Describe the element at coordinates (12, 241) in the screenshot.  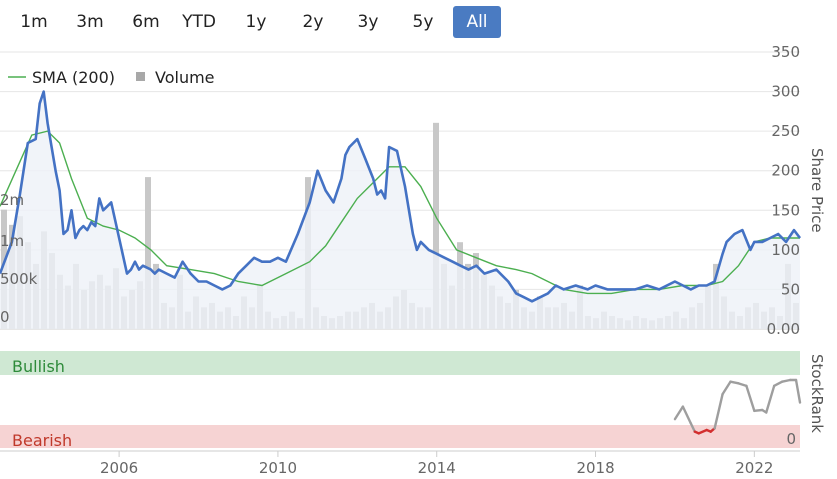
I see `volume-tick-label: 1m` at that location.